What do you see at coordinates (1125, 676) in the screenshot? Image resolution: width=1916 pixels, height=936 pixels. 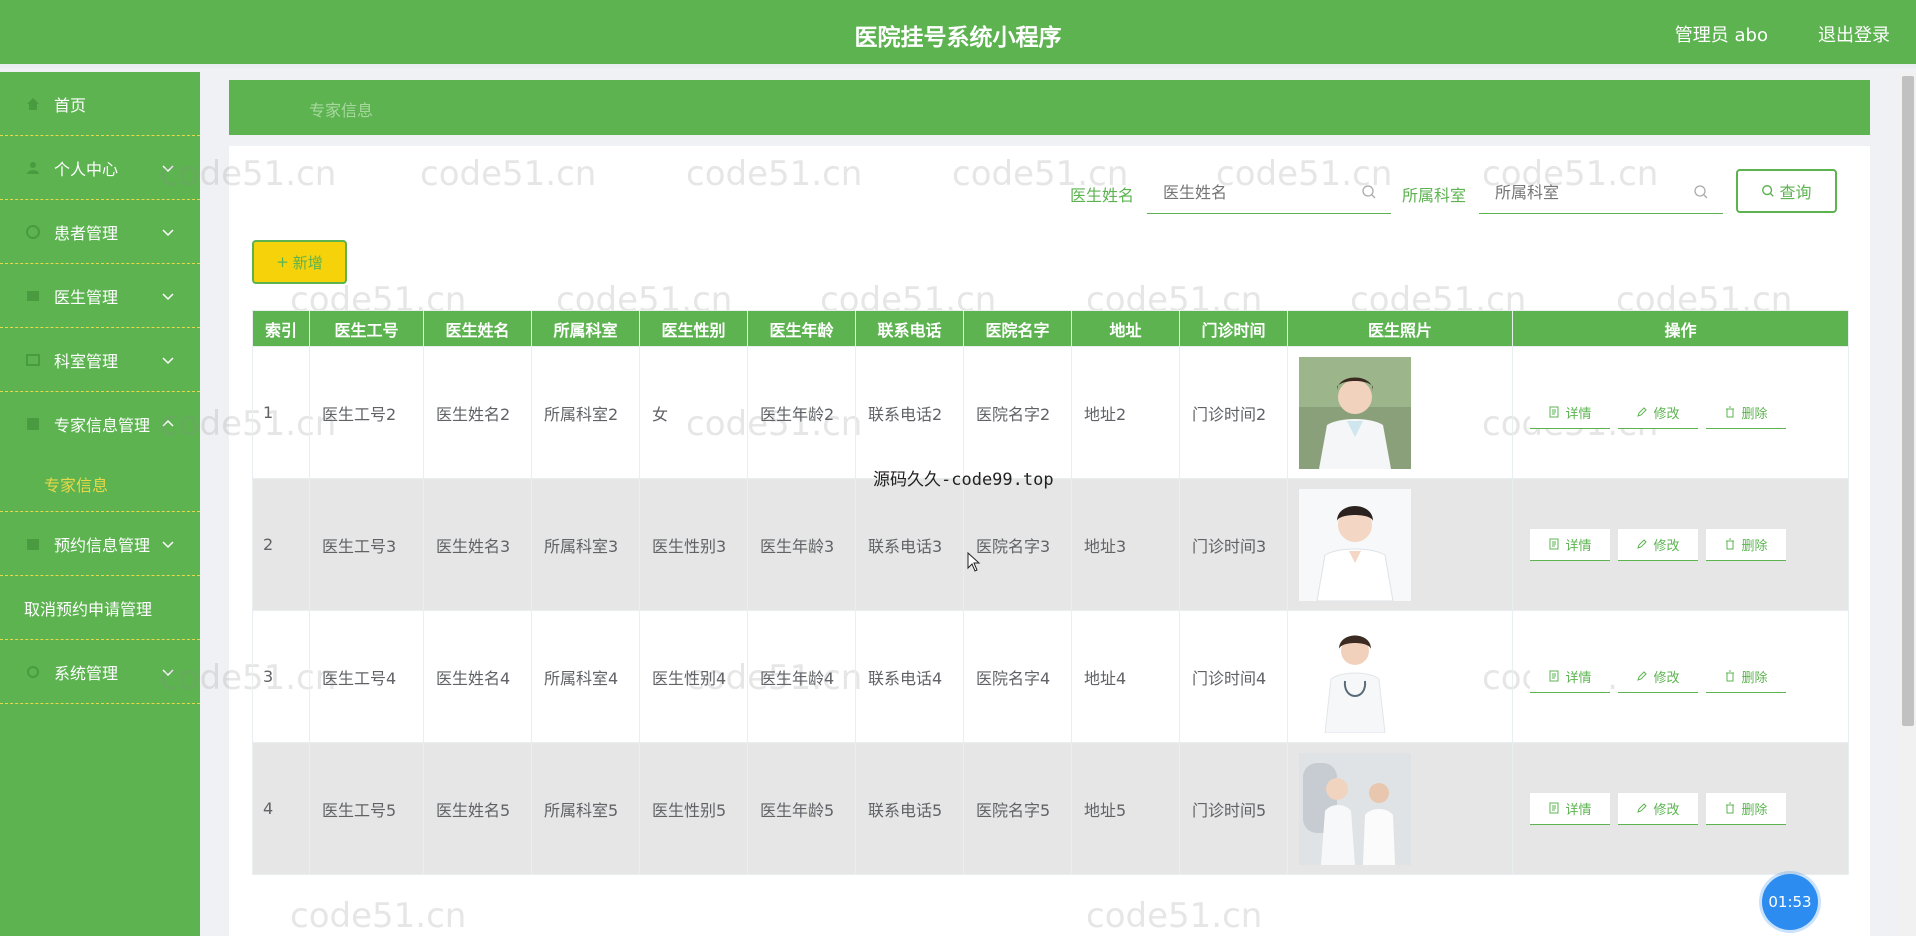 I see `table-cell: 地址4` at bounding box center [1125, 676].